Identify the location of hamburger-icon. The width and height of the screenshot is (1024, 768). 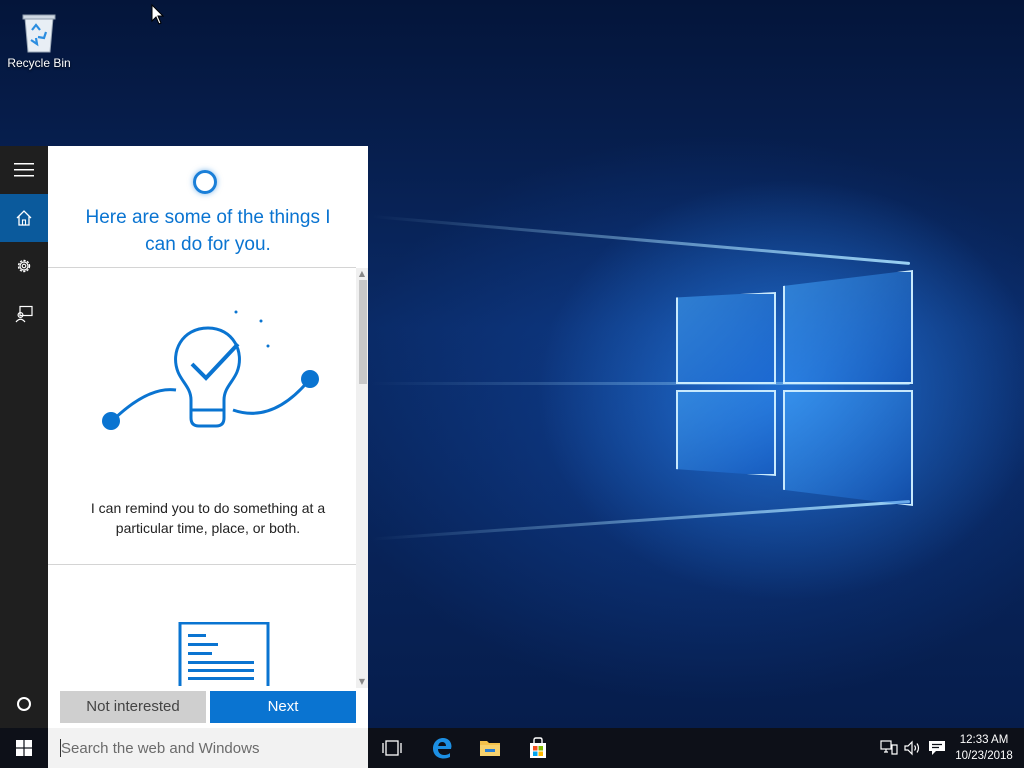
(24, 170).